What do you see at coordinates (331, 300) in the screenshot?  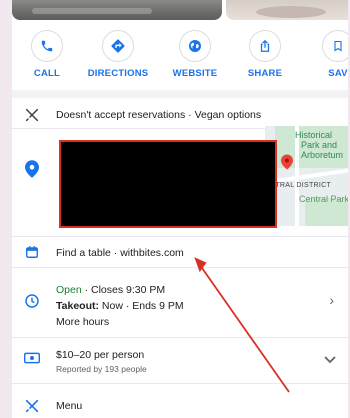 I see `chevron-right-icon: ›` at bounding box center [331, 300].